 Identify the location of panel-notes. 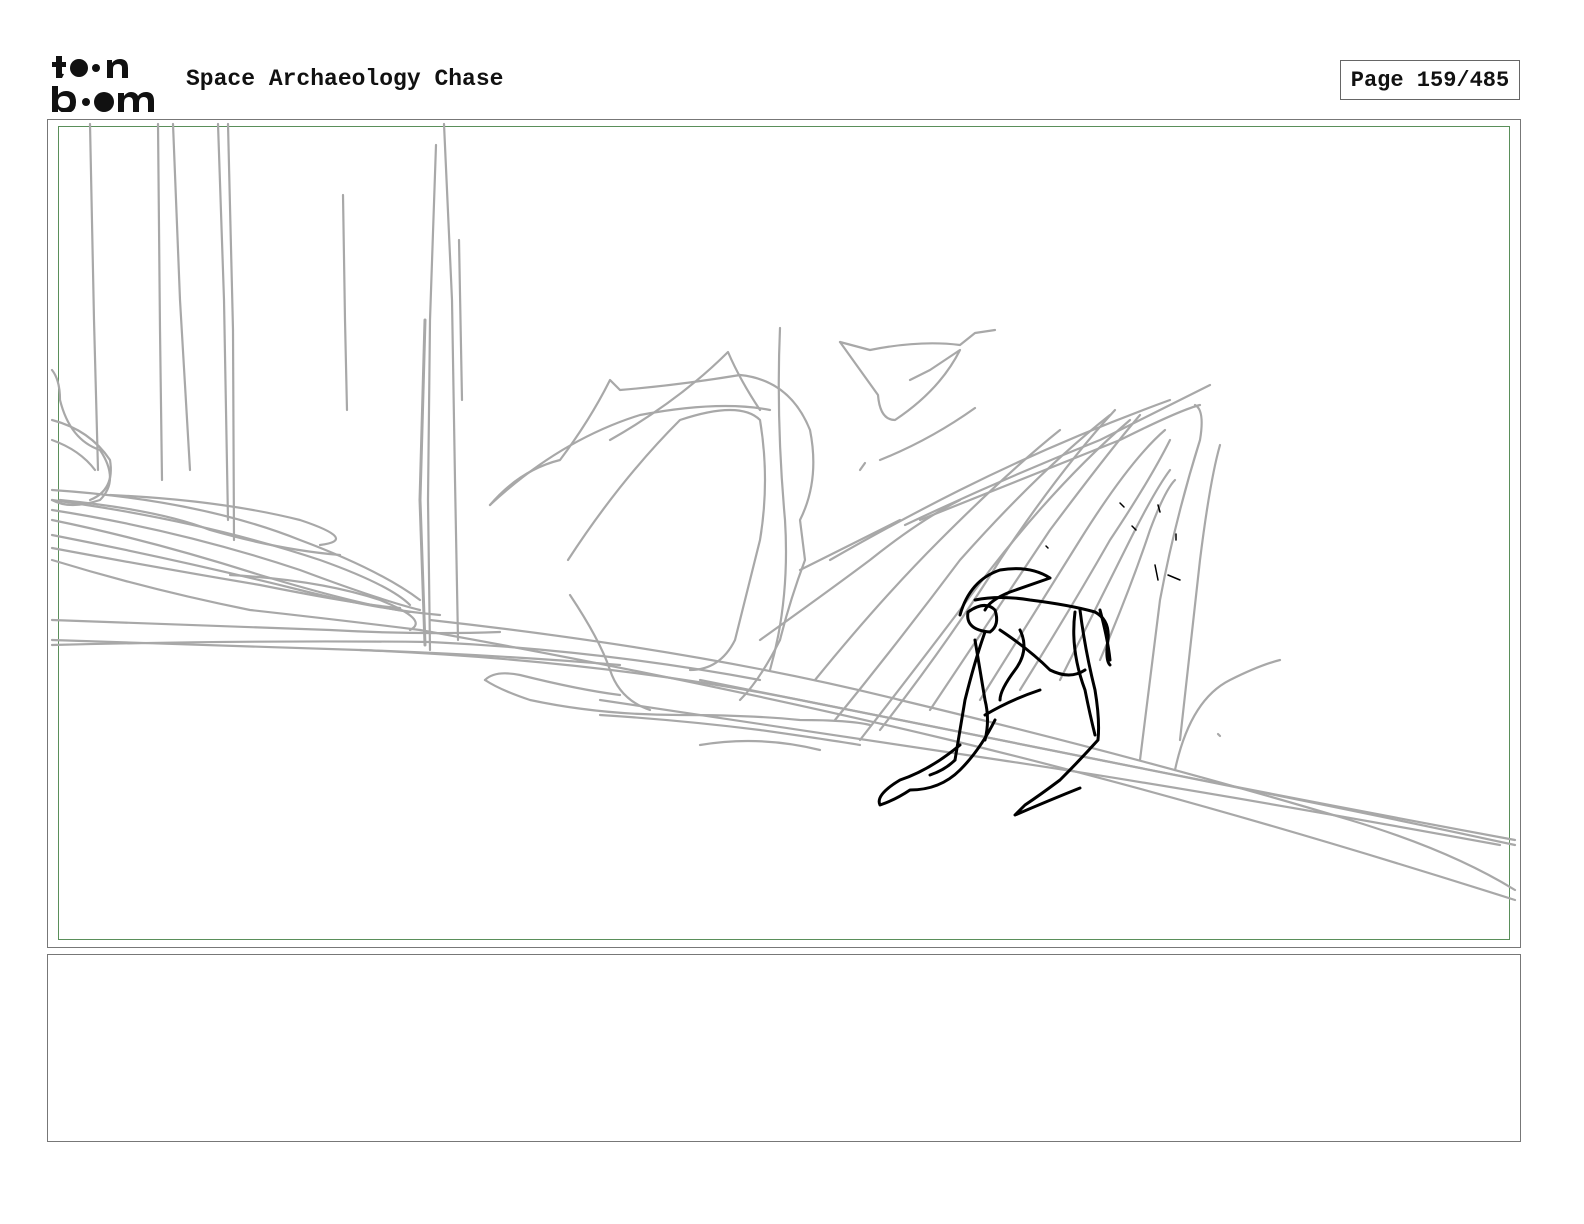
(784, 1048).